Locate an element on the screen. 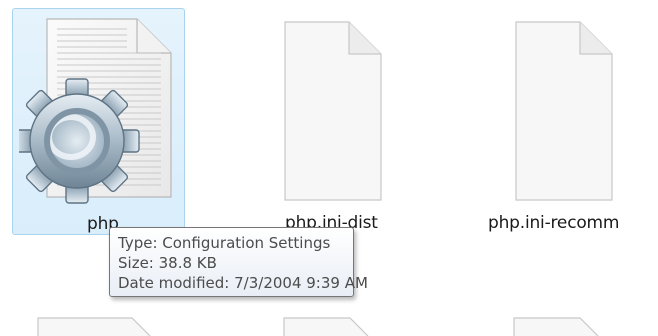  tooltip-size: Size: 38.8 KB is located at coordinates (167, 263).